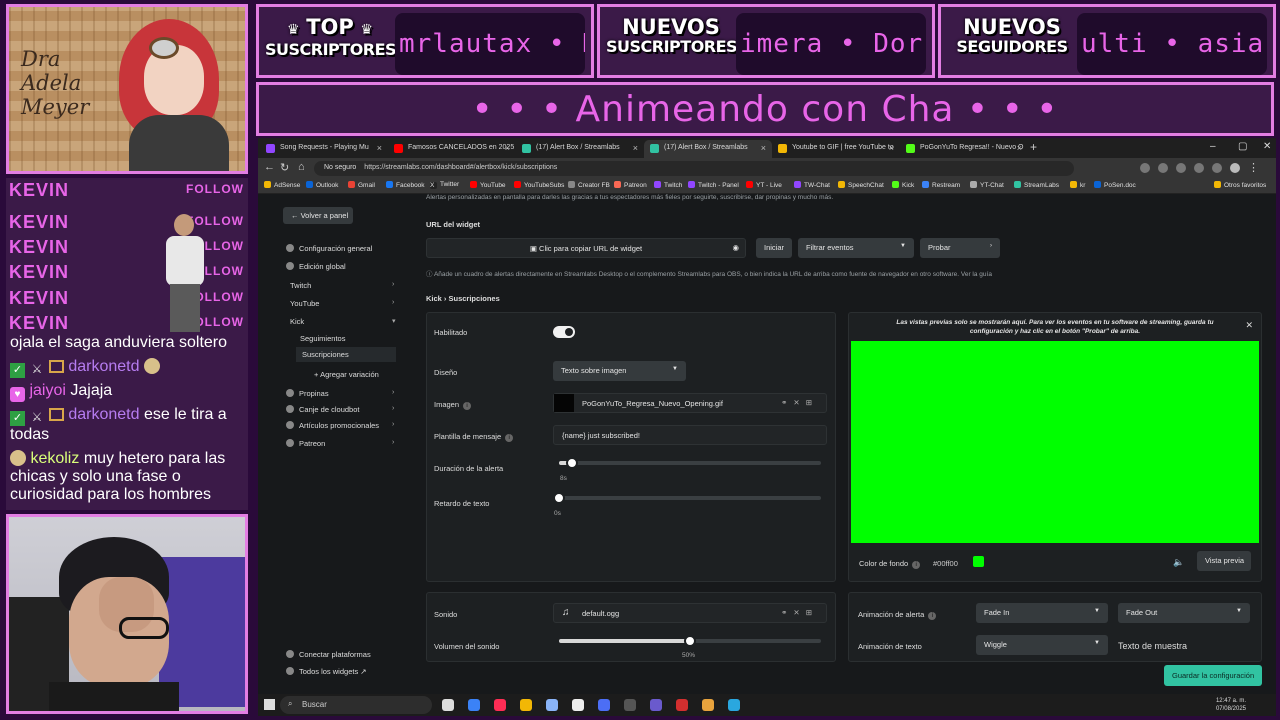  Describe the element at coordinates (960, 248) in the screenshot. I see `test-button: Probar ›` at that location.